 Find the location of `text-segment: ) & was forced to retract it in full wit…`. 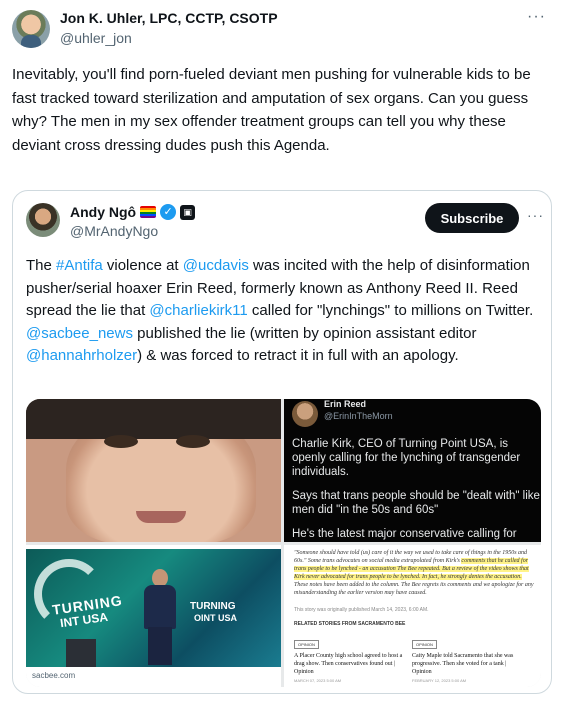

text-segment: ) & was forced to retract it in full wit… is located at coordinates (298, 355).